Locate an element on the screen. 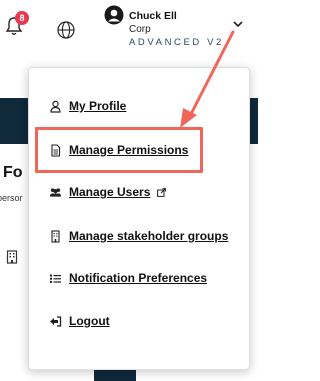  user-name: Chuck Ell is located at coordinates (153, 16).